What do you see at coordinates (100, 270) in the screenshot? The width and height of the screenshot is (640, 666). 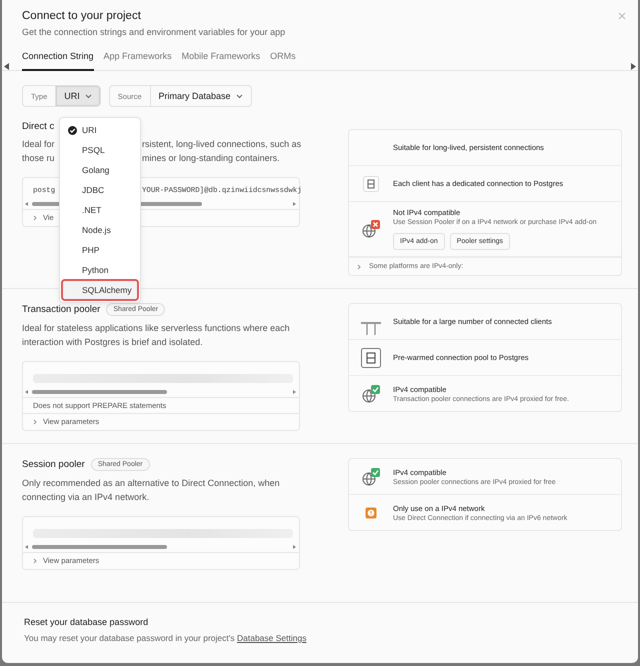 I see `menu-item: Python` at bounding box center [100, 270].